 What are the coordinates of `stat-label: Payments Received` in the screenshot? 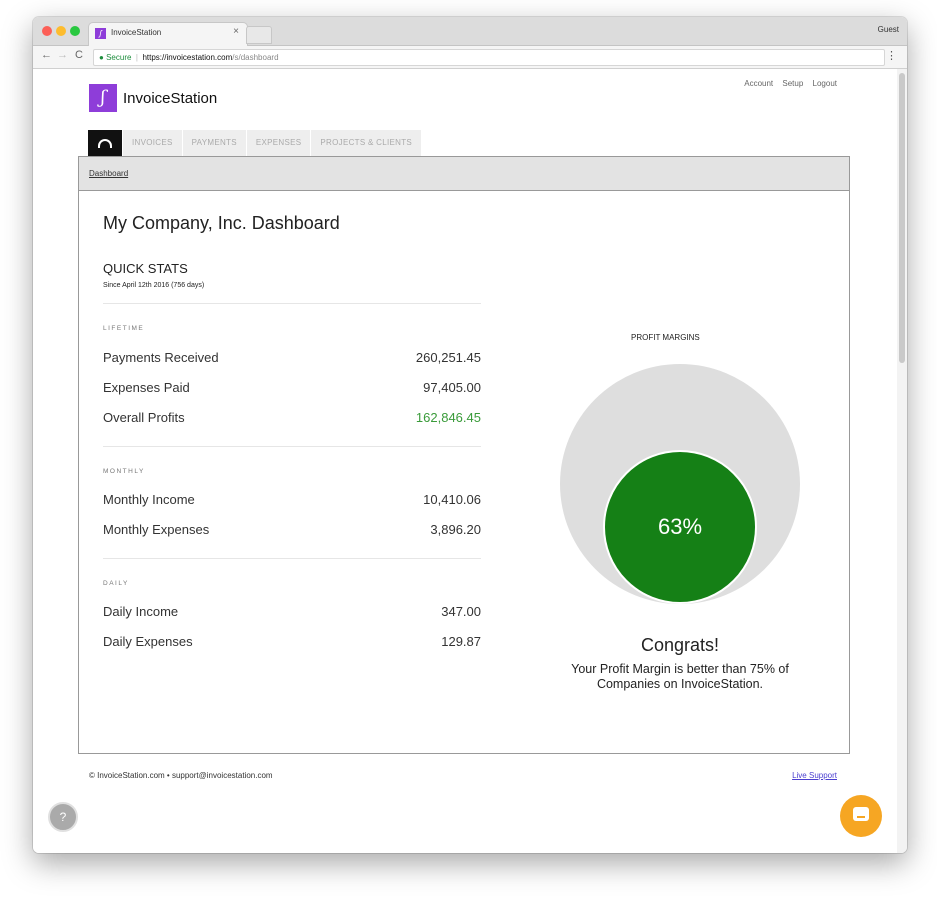 It's located at (161, 357).